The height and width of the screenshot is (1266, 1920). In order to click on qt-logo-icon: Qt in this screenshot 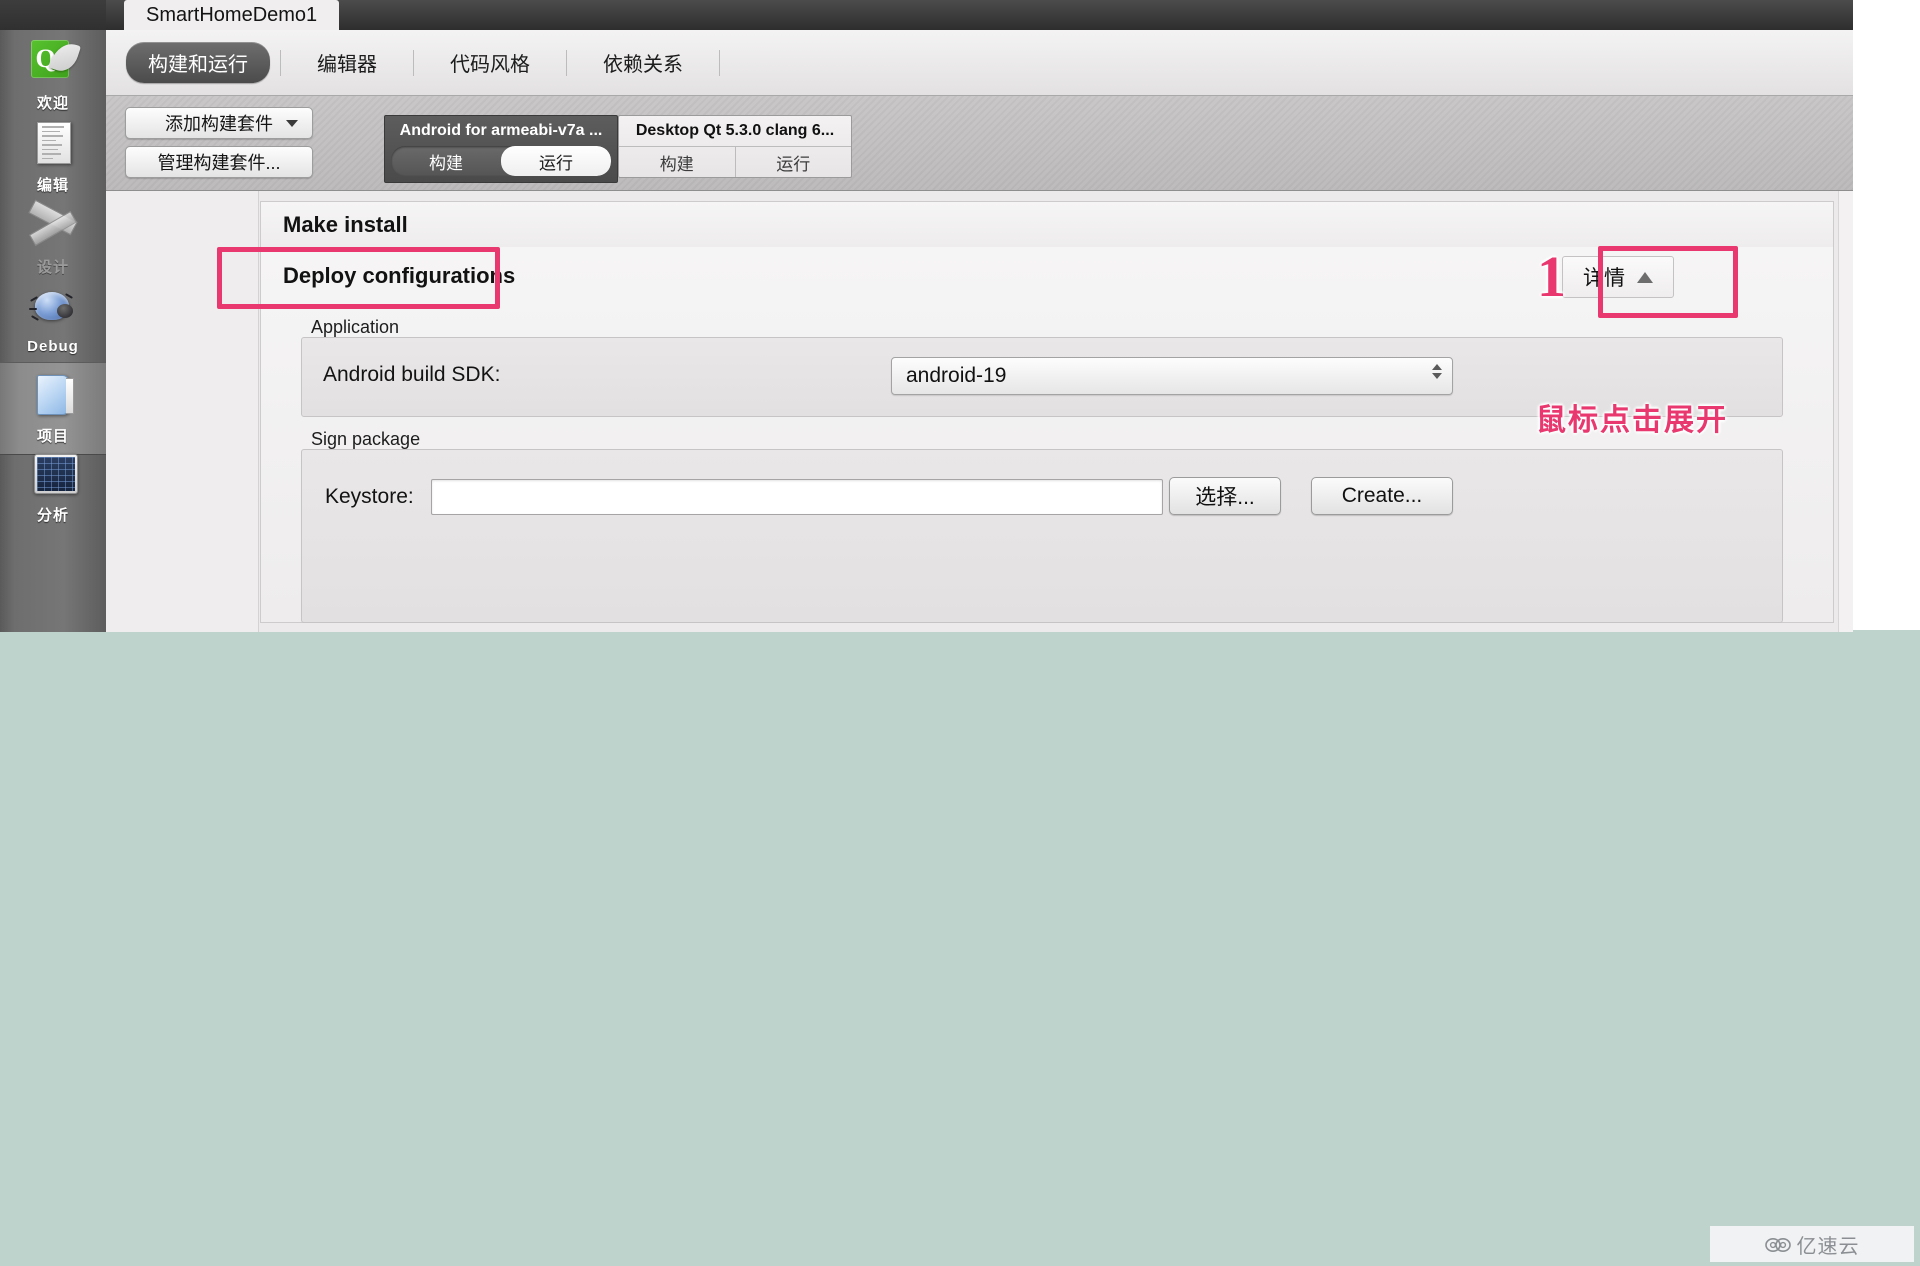, I will do `click(53, 62)`.